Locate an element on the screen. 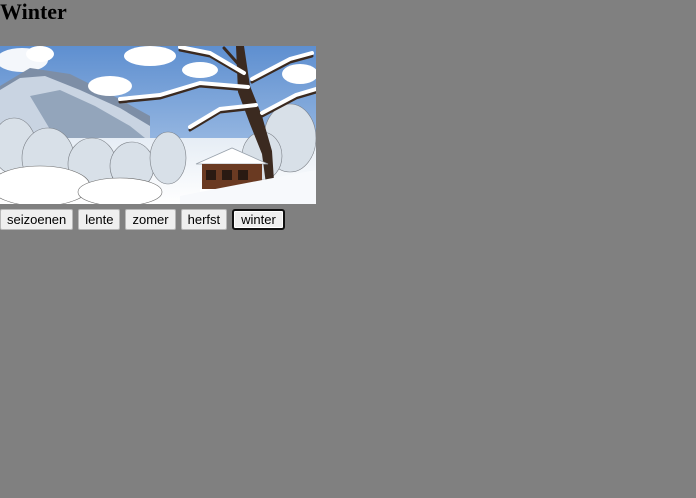 Image resolution: width=696 pixels, height=498 pixels. button-seizoenen: seizoenen is located at coordinates (37, 219).